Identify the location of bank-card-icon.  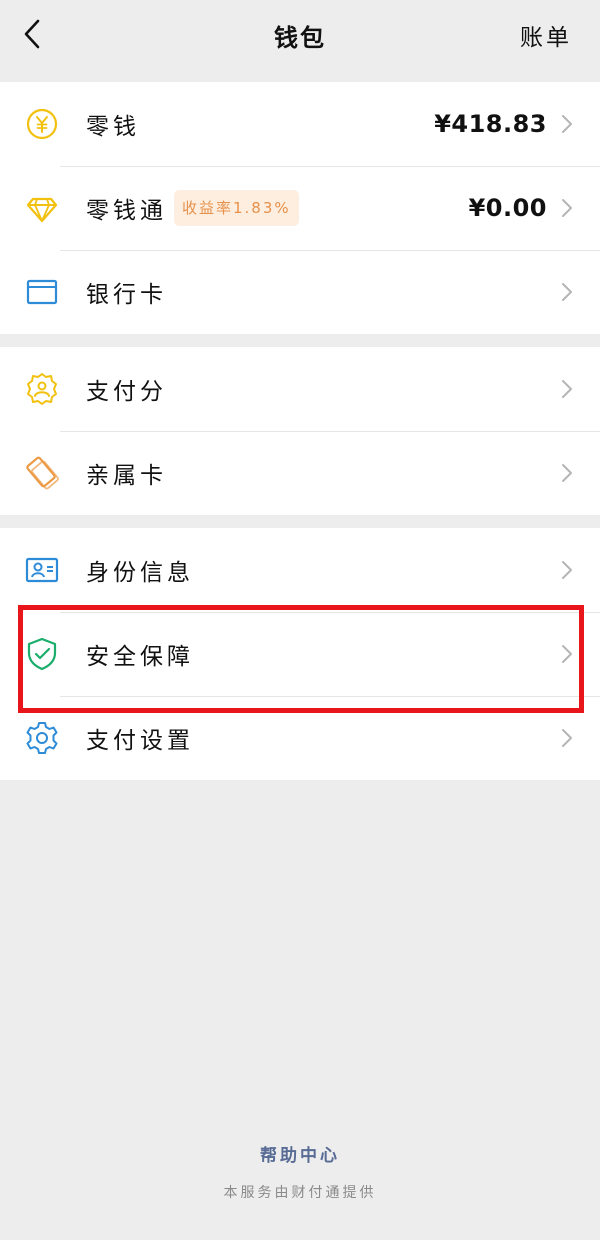
(42, 292).